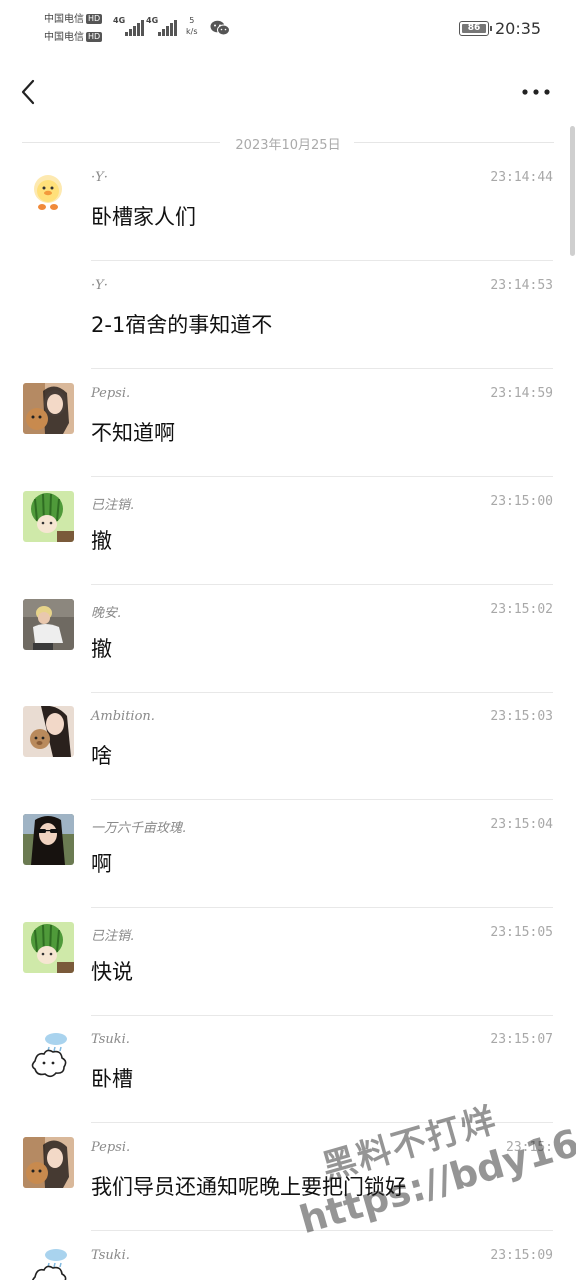 The image size is (576, 1280). What do you see at coordinates (288, 92) in the screenshot?
I see `nav-bar` at bounding box center [288, 92].